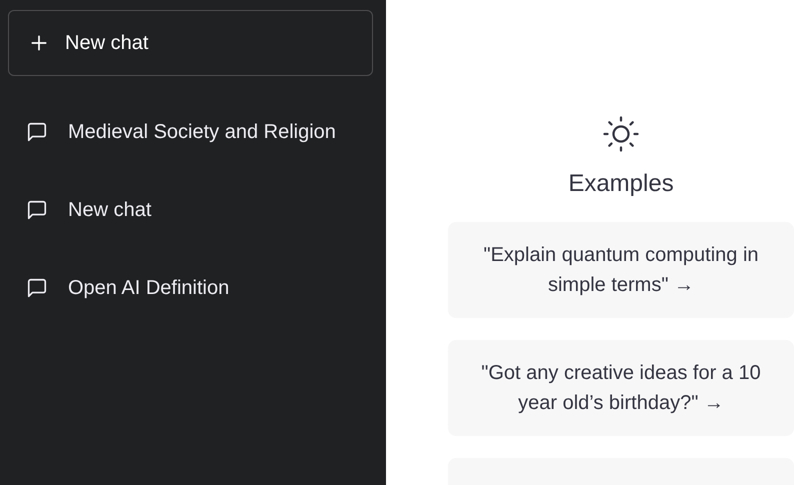  I want to click on examples-heading: Examples, so click(621, 184).